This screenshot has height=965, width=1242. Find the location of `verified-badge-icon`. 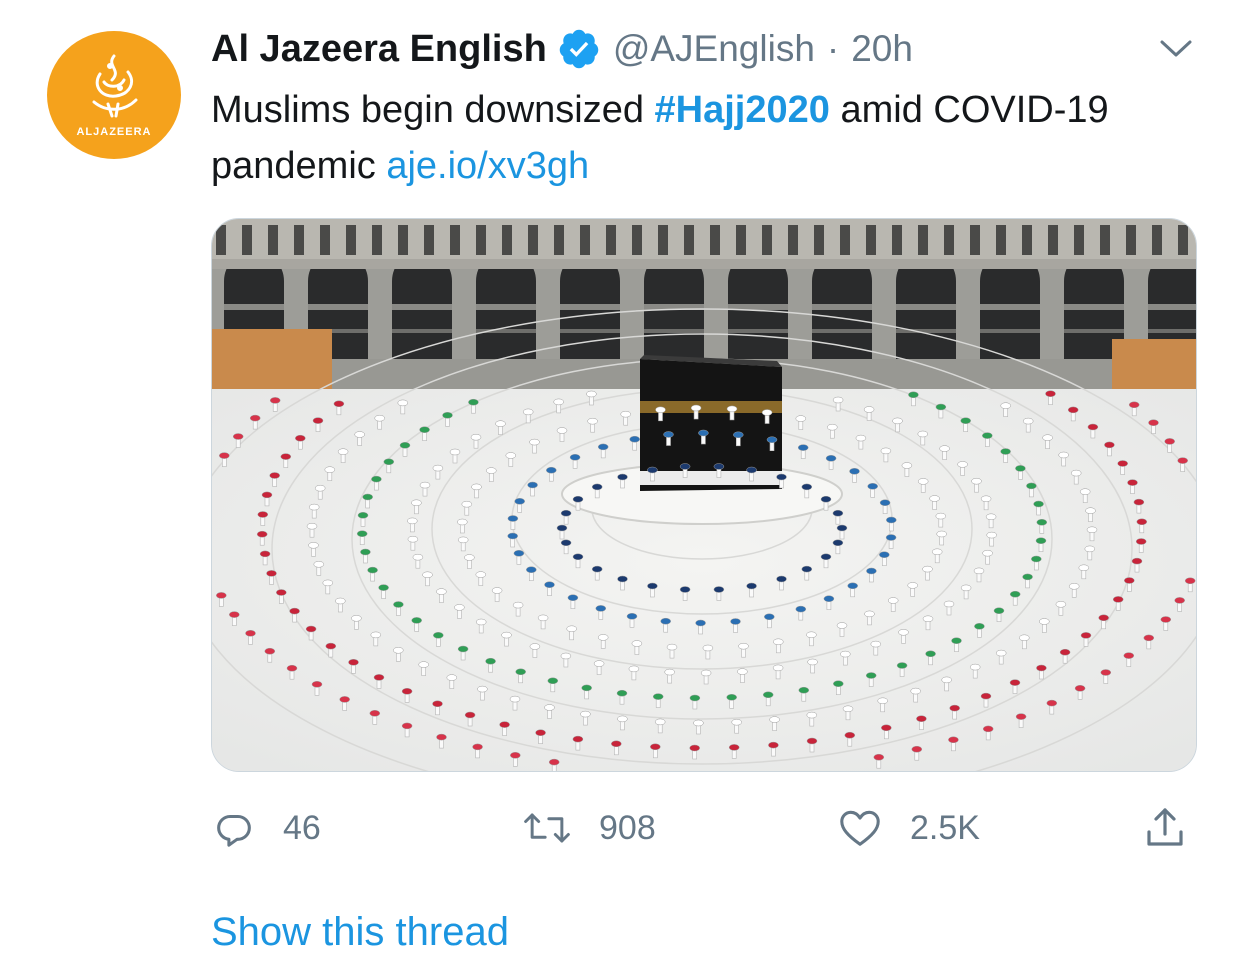

verified-badge-icon is located at coordinates (579, 49).